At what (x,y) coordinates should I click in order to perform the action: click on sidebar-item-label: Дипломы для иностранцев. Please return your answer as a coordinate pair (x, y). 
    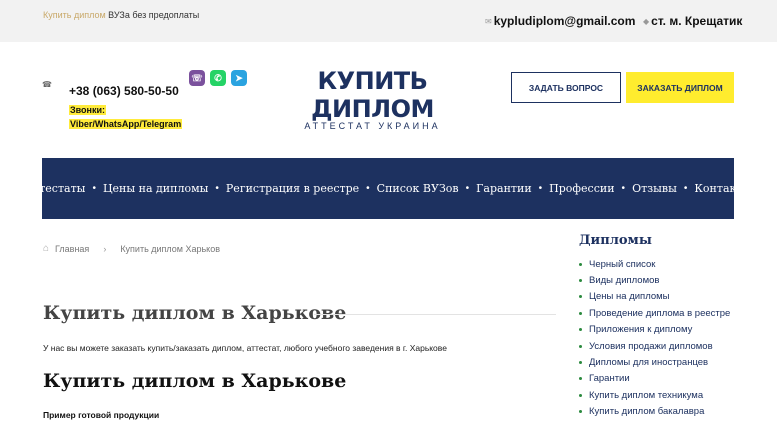
    Looking at the image, I should click on (649, 363).